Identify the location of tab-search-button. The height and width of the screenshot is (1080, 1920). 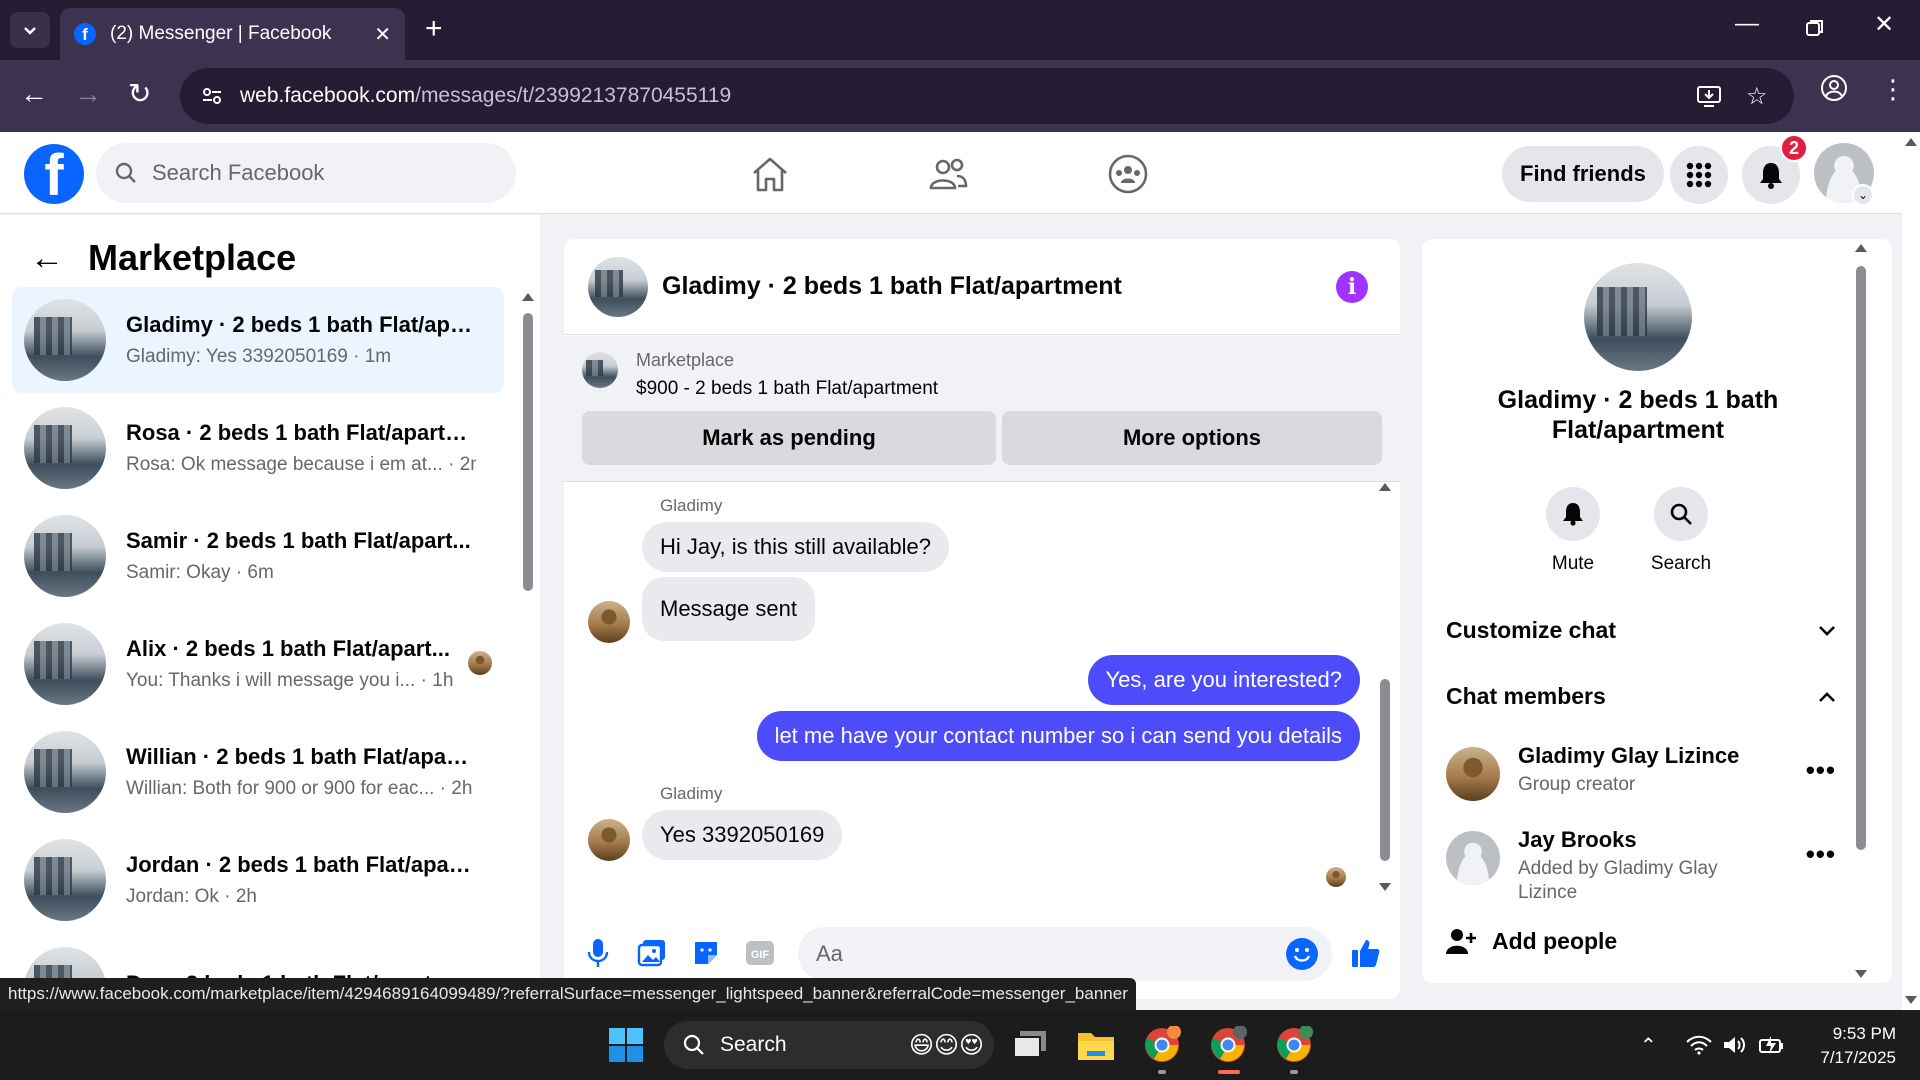
(30, 30).